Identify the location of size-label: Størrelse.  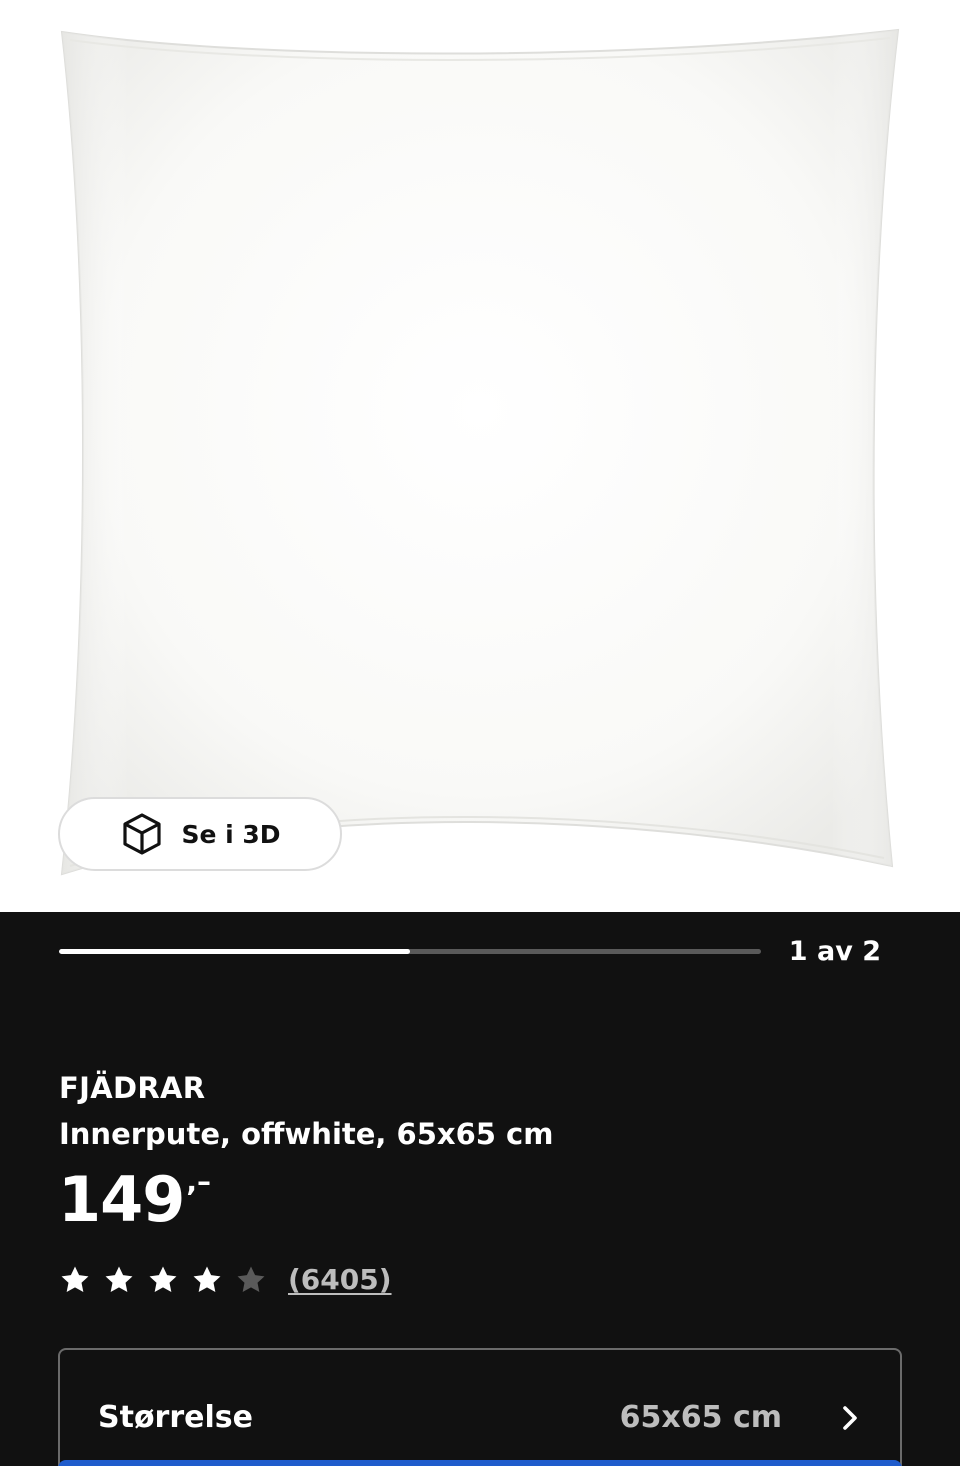
(175, 1417).